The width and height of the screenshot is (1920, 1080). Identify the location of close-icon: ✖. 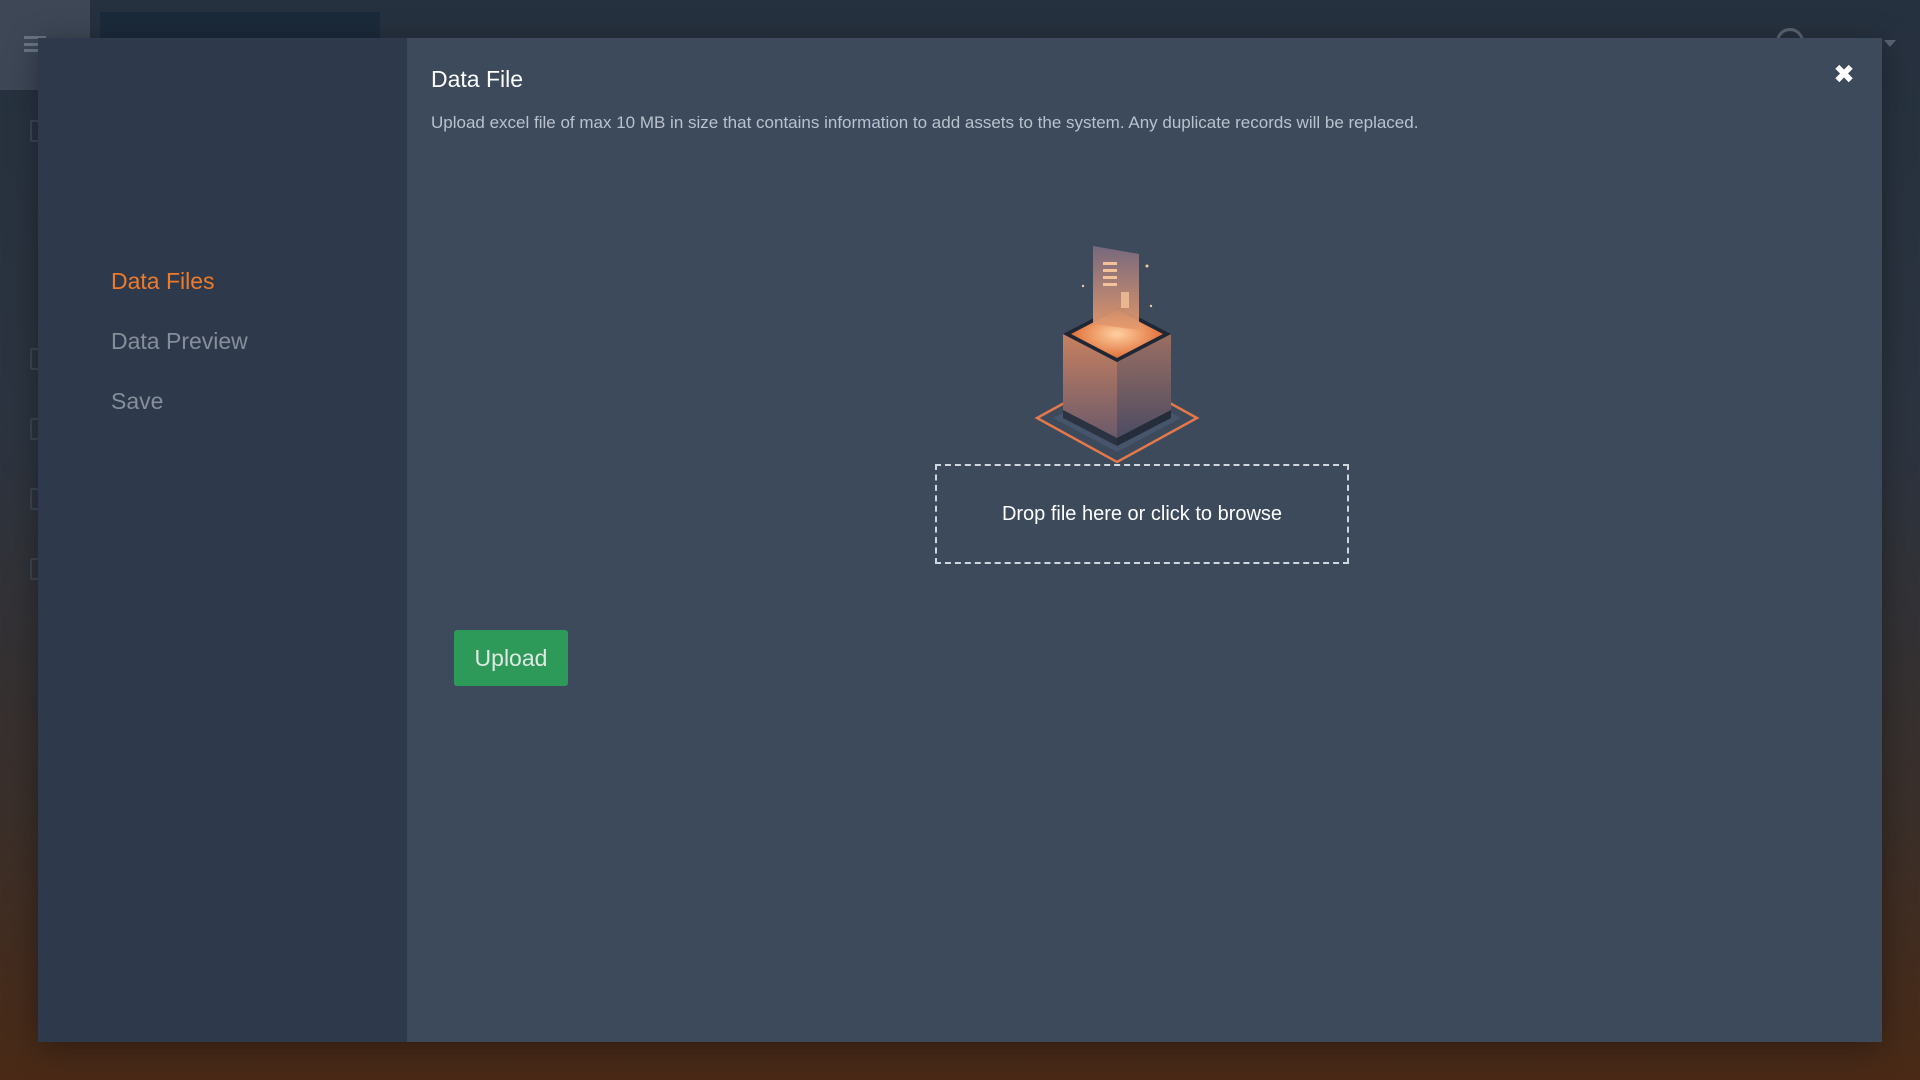
(1844, 74).